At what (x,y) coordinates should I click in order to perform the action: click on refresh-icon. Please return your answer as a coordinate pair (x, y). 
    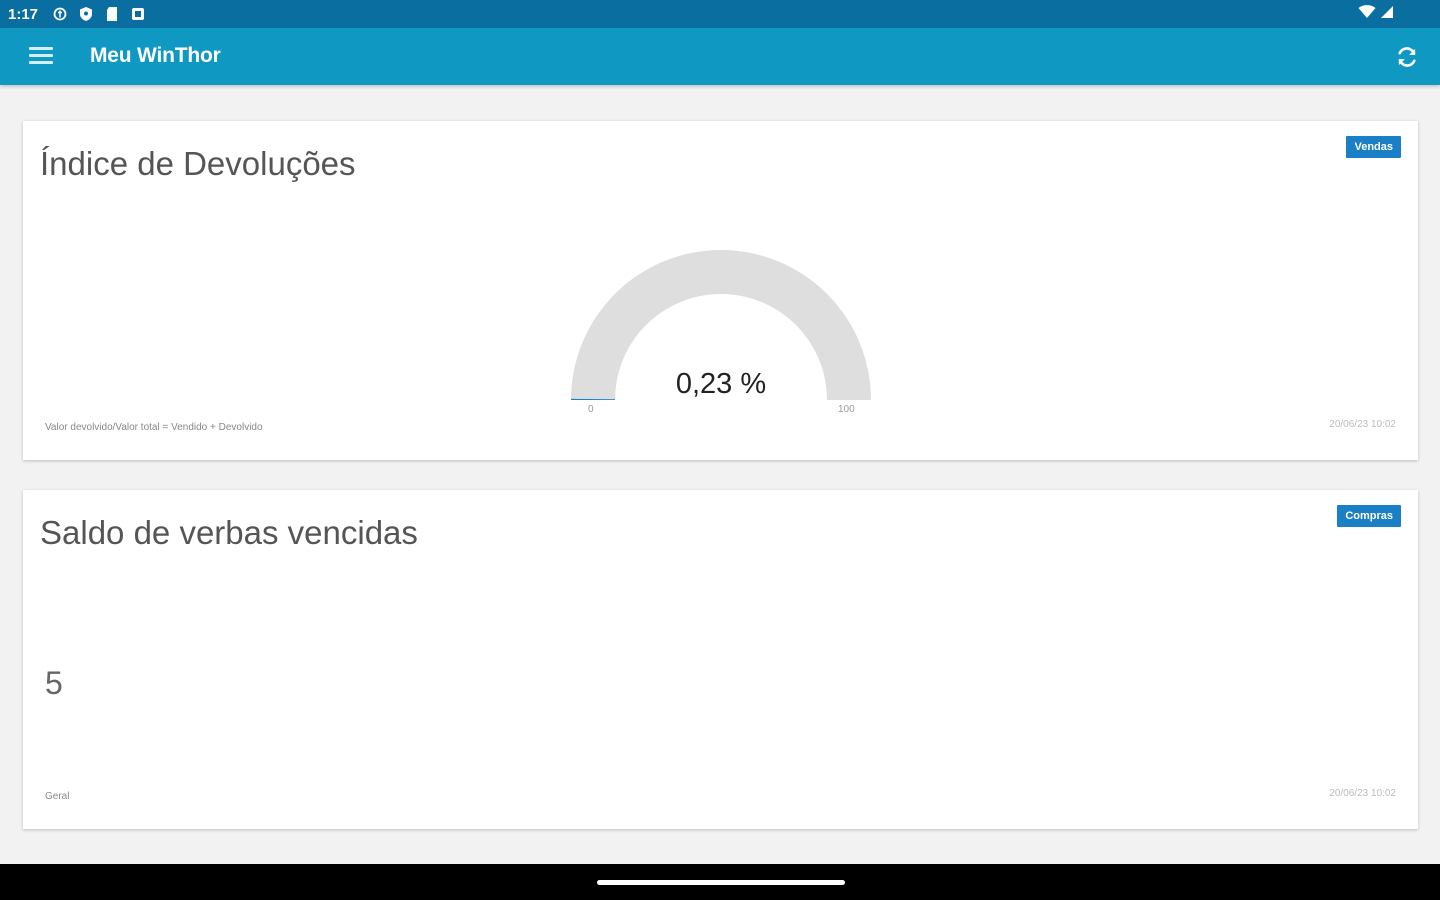
    Looking at the image, I should click on (1407, 57).